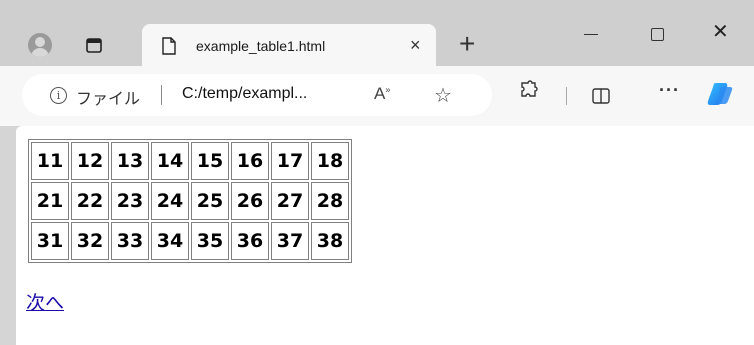  Describe the element at coordinates (161, 95) in the screenshot. I see `address-separator` at that location.